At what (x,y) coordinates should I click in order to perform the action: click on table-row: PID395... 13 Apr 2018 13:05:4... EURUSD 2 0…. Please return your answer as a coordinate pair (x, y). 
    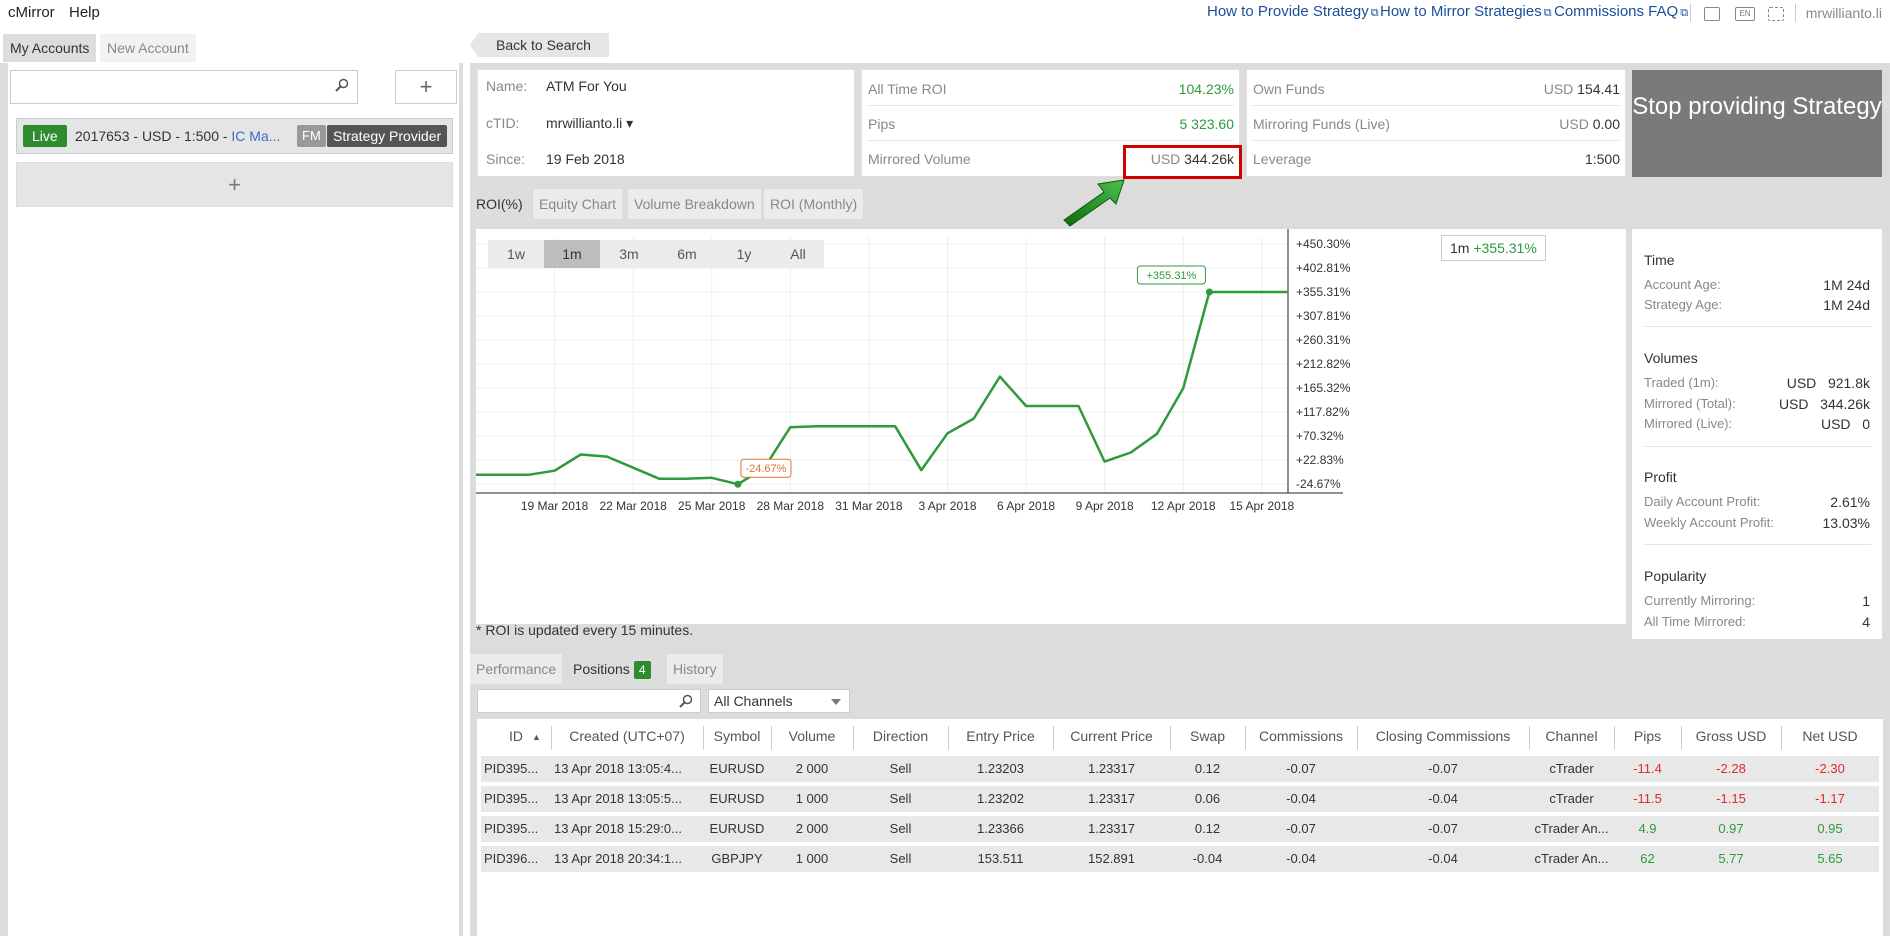
    Looking at the image, I should click on (1180, 769).